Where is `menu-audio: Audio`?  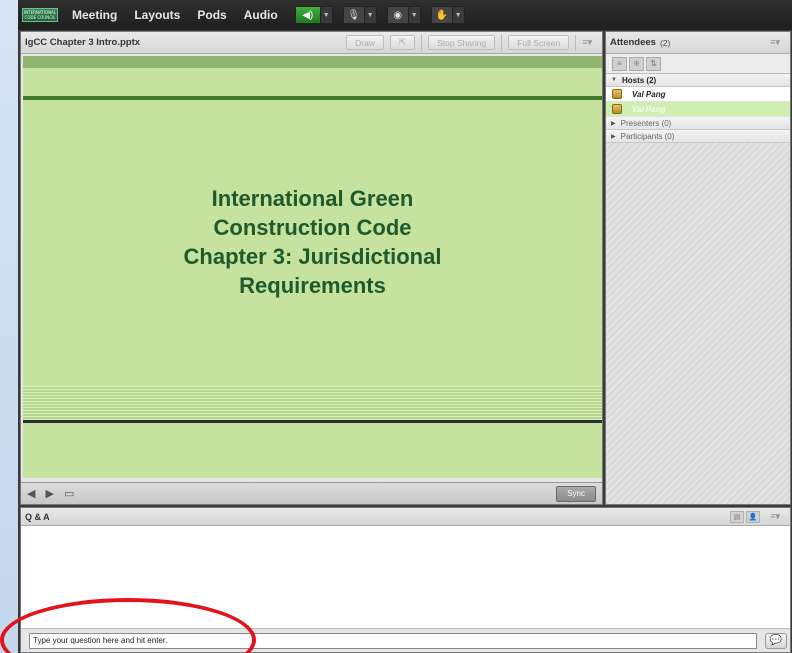
menu-audio: Audio is located at coordinates (261, 15).